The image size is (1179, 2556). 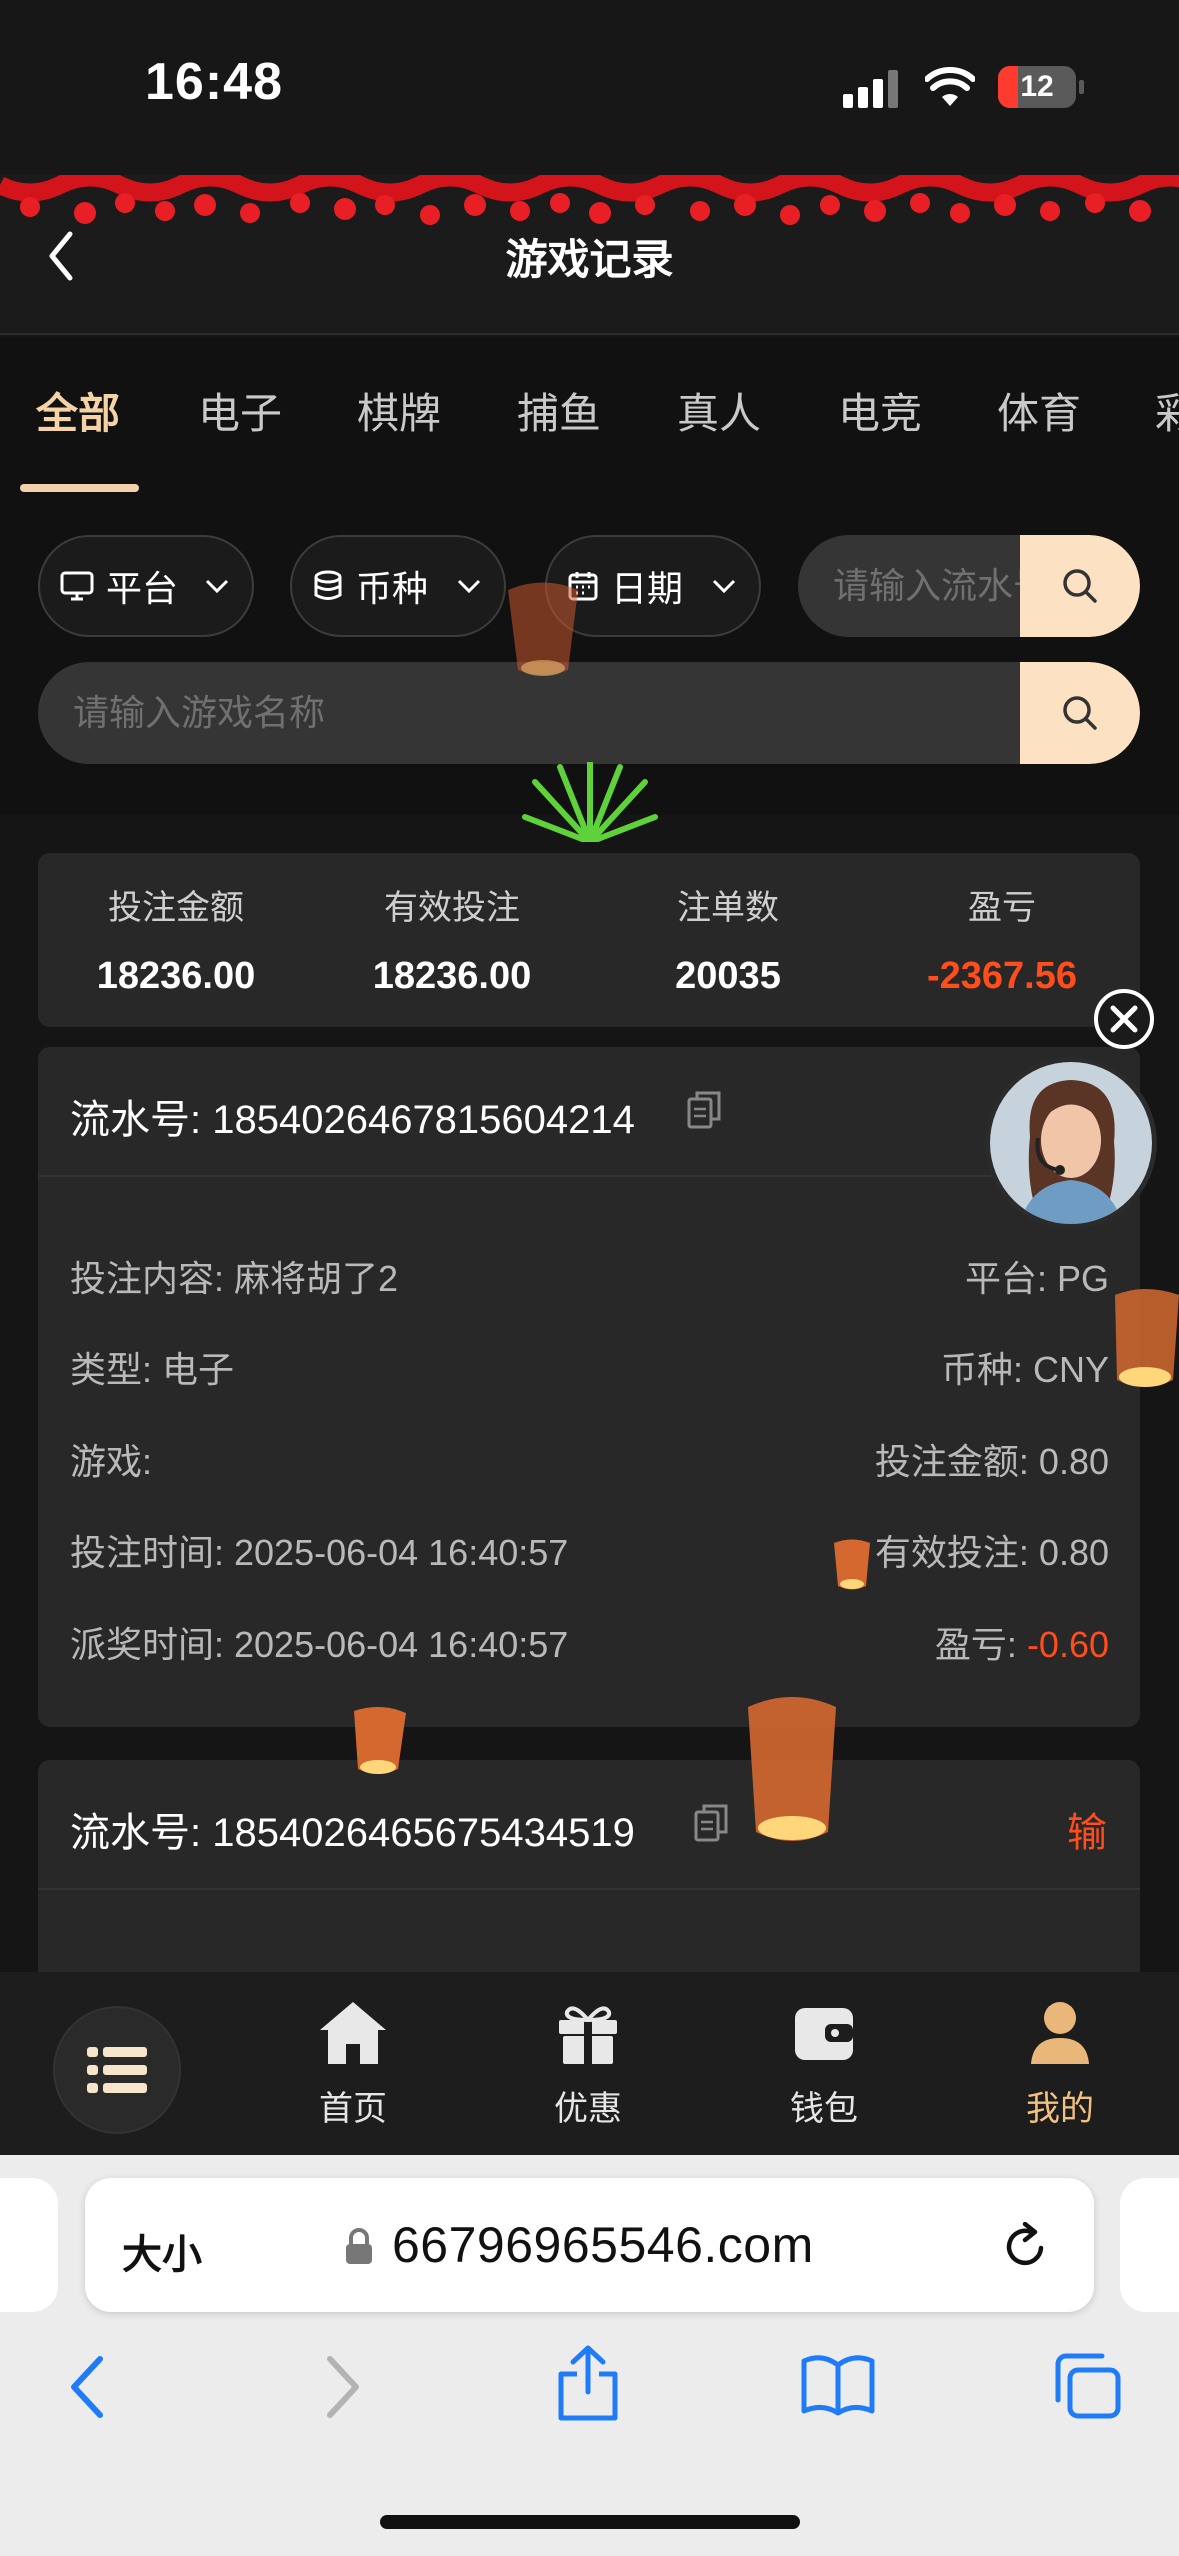 What do you see at coordinates (214, 82) in the screenshot?
I see `status-time: 16:48` at bounding box center [214, 82].